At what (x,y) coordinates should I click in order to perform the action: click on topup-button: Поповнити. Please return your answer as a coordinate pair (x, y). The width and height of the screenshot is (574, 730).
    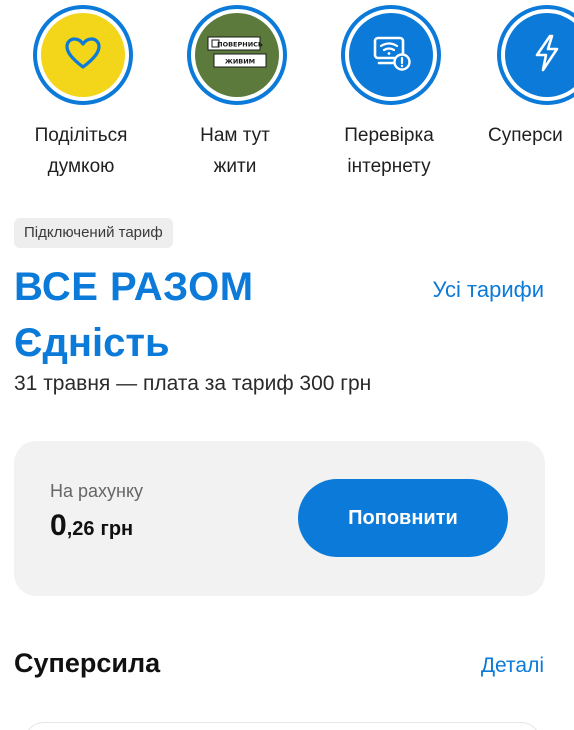
    Looking at the image, I should click on (403, 518).